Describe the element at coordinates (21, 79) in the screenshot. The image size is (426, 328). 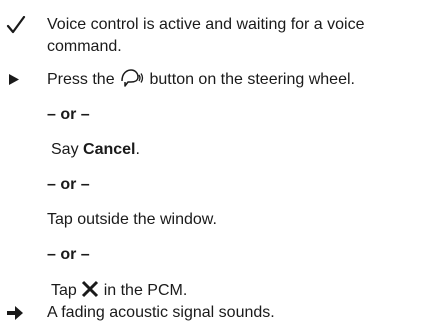
I see `triangle-bullet-icon` at that location.